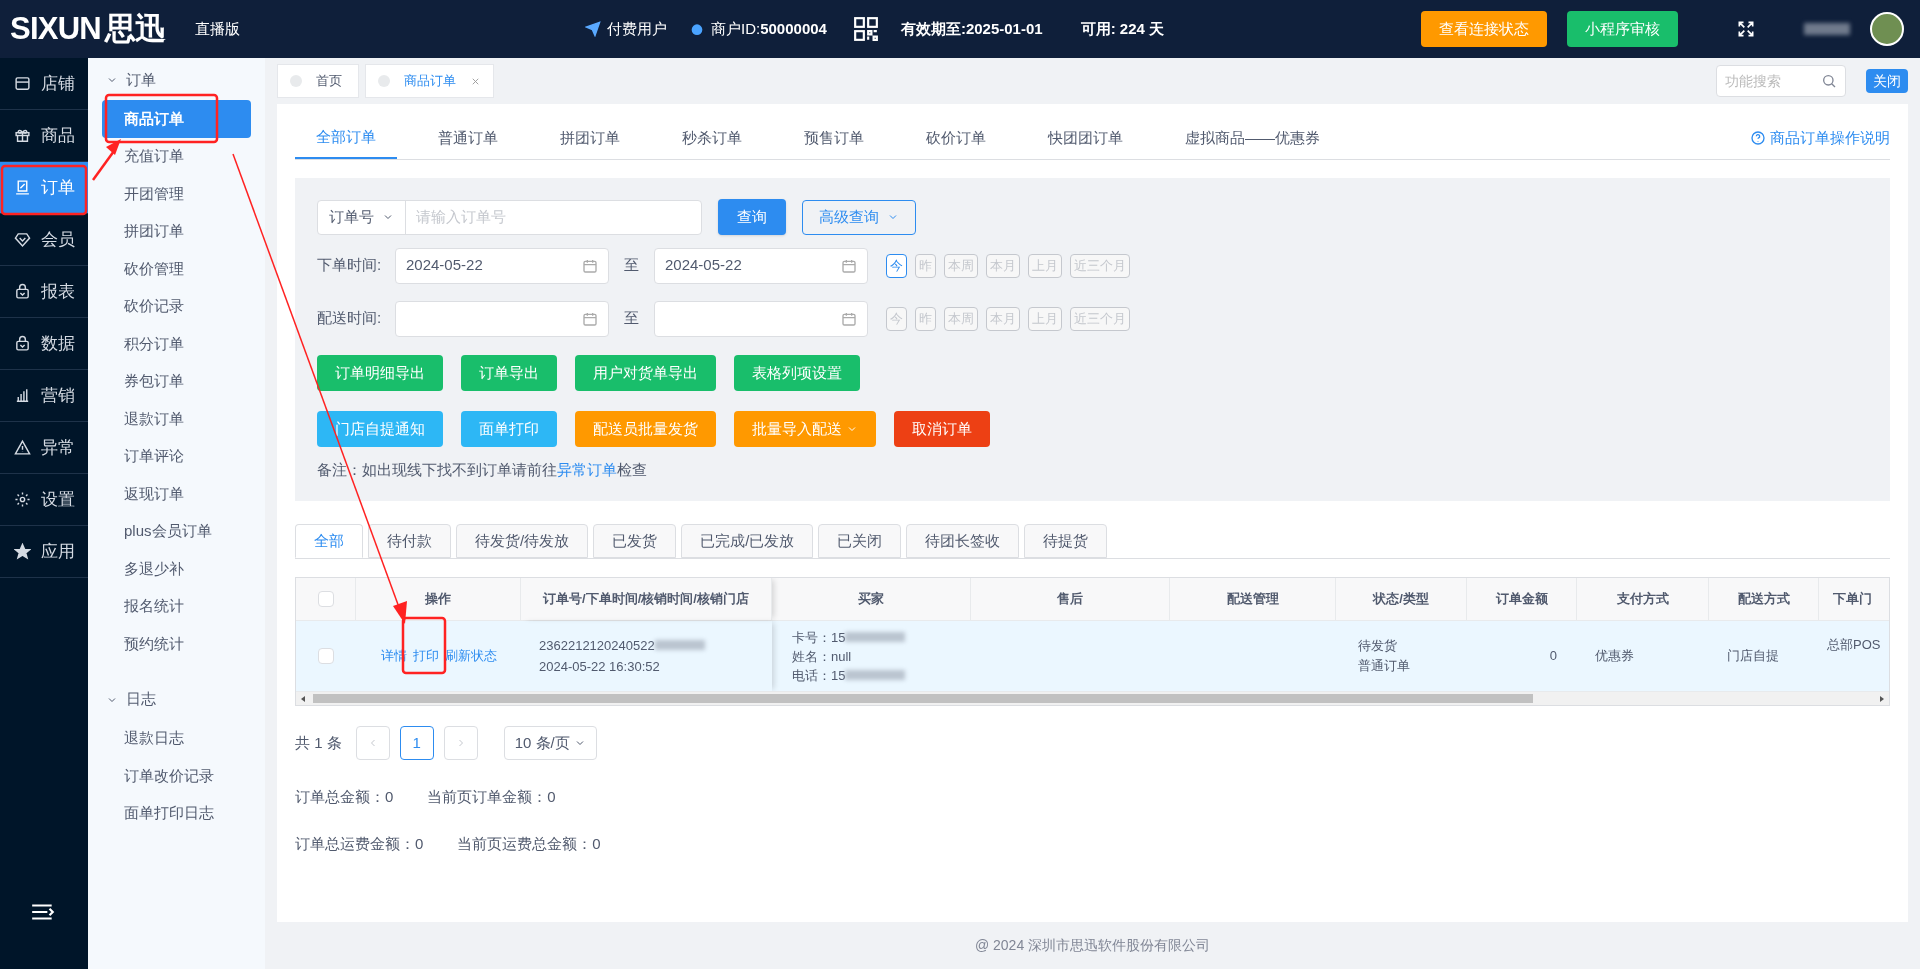  What do you see at coordinates (22, 551) in the screenshot?
I see `star-icon` at bounding box center [22, 551].